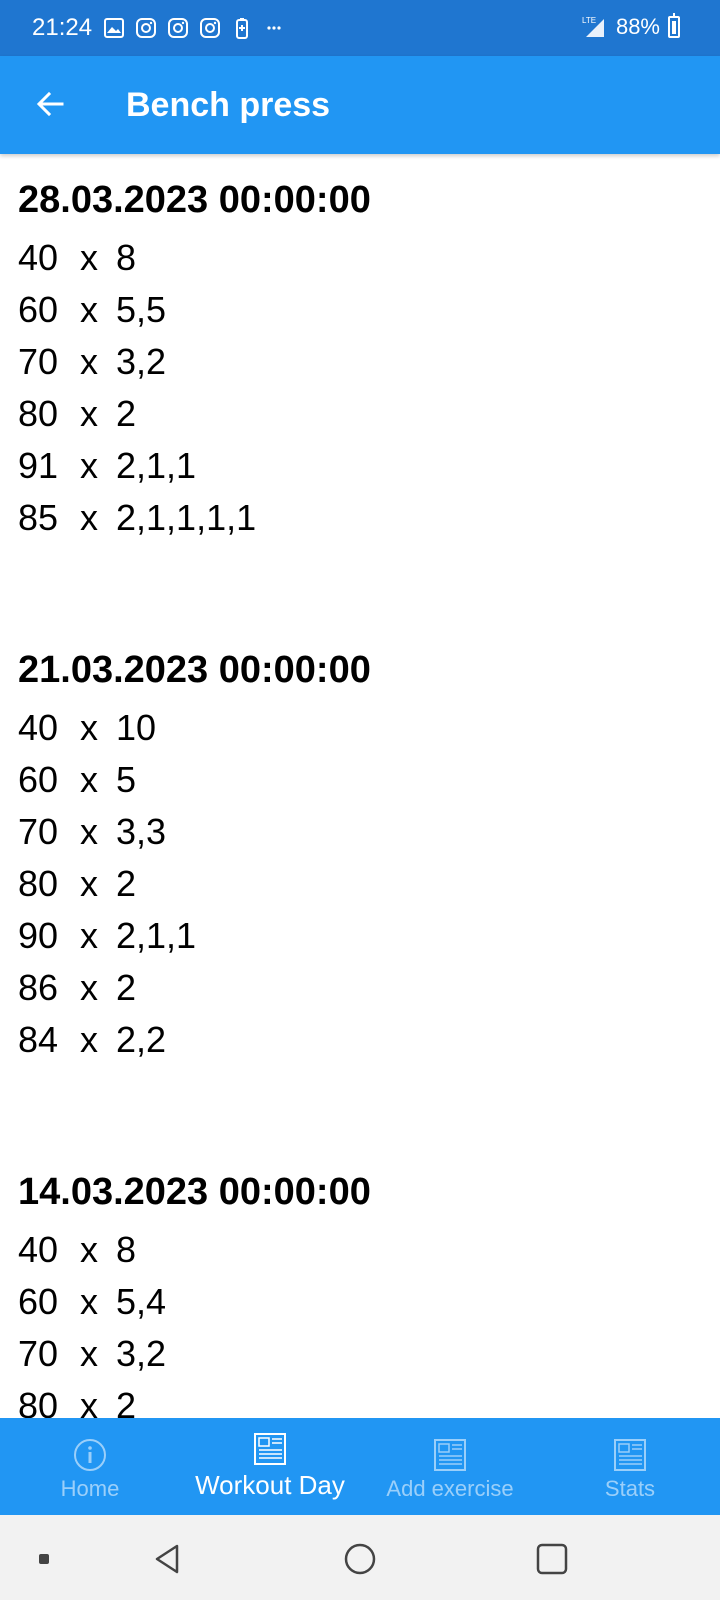 Image resolution: width=720 pixels, height=1600 pixels. I want to click on set-reps: 3,3, so click(141, 831).